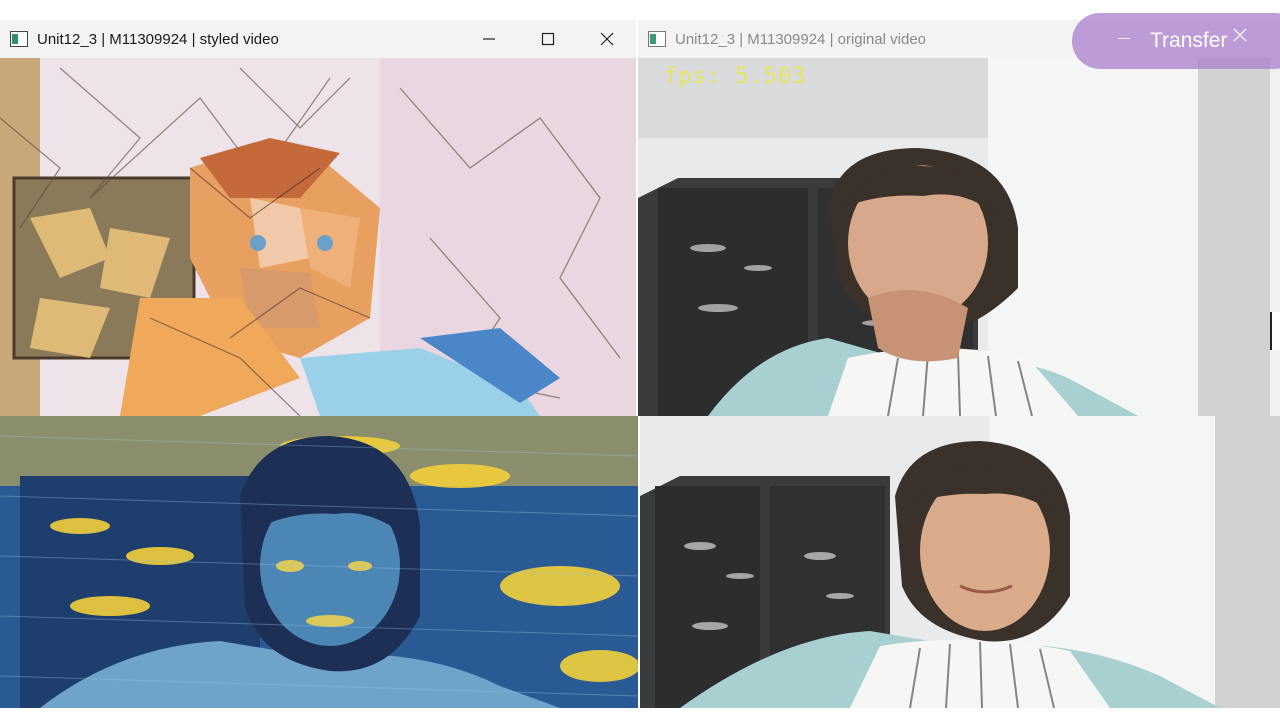  I want to click on minimize-icon, so click(488, 39).